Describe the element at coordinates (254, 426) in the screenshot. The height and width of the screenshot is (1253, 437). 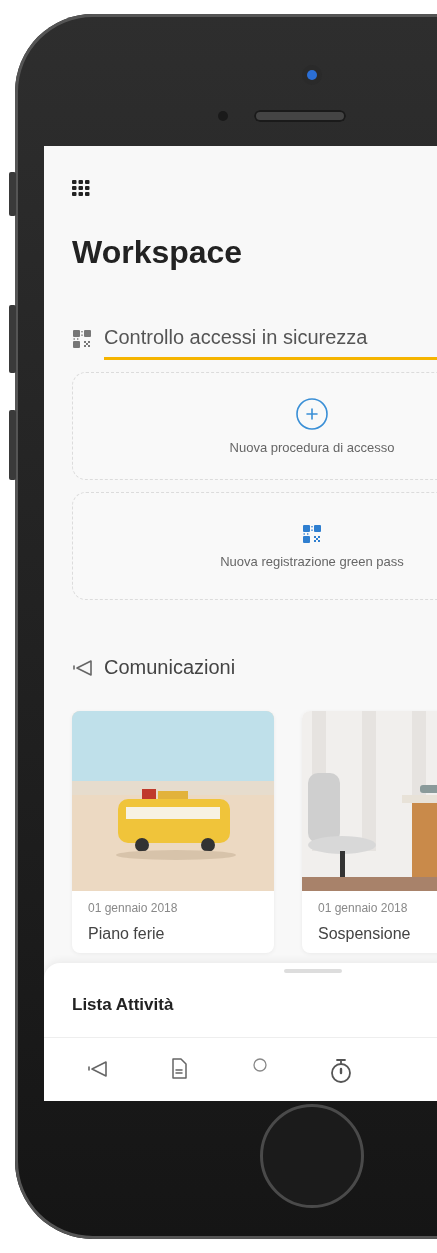
I see `action-card: Nuova procedura di accesso` at that location.